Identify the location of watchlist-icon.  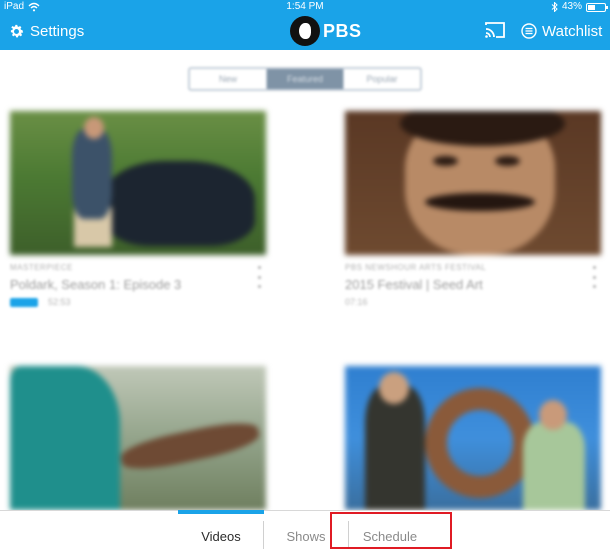
(529, 31).